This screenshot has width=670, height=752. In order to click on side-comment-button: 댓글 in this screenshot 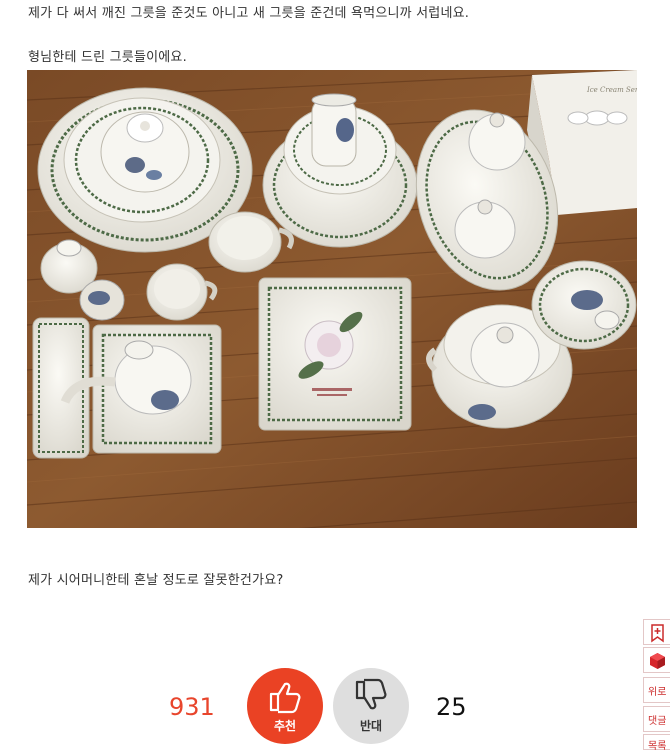, I will do `click(656, 719)`.